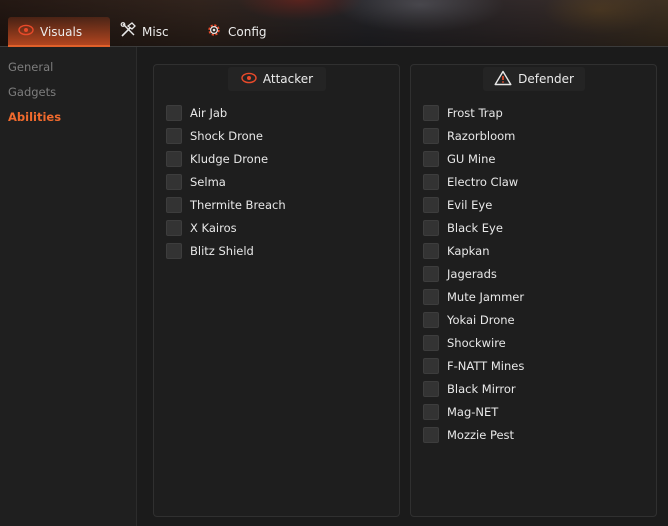 Image resolution: width=668 pixels, height=526 pixels. I want to click on tab-config-label: Config, so click(247, 31).